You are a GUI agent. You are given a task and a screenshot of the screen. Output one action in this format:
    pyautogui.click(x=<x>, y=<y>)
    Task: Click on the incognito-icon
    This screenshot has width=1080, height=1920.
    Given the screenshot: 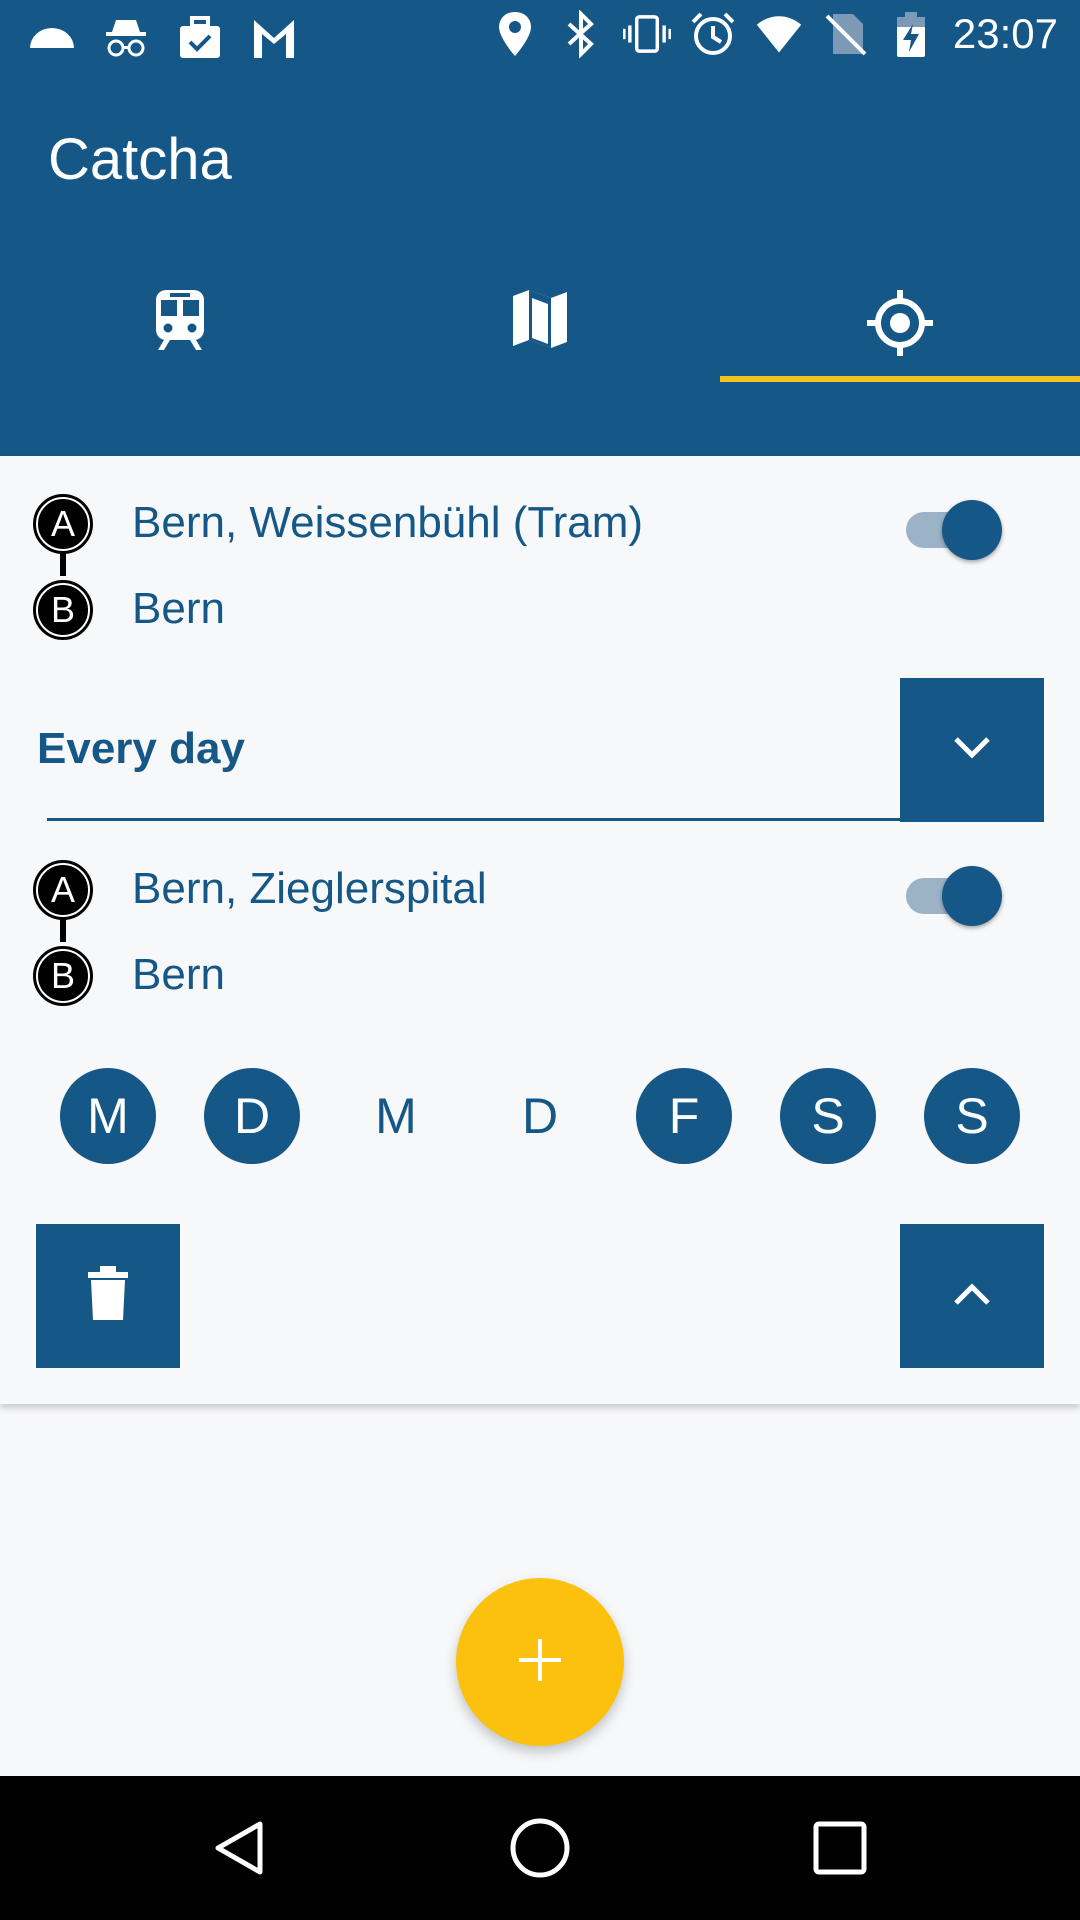 What is the action you would take?
    pyautogui.click(x=126, y=38)
    